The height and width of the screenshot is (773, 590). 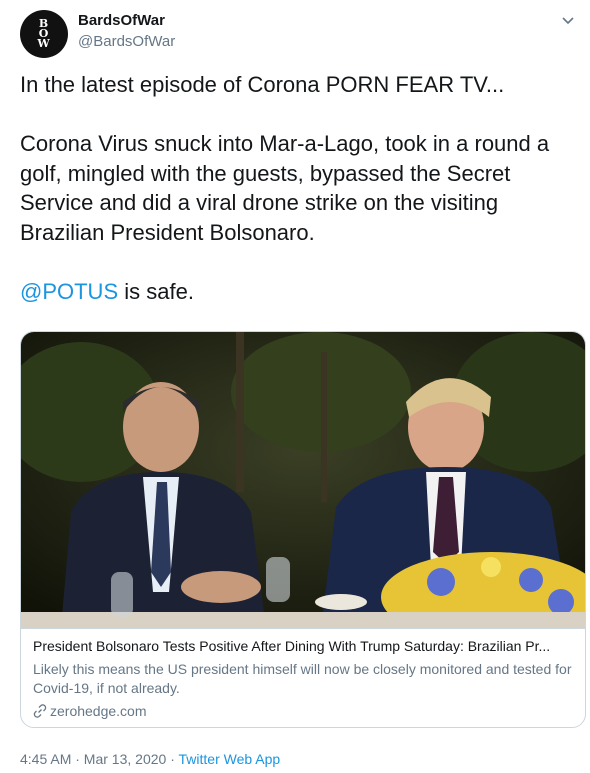 I want to click on author-name: BardsOfWar, so click(x=121, y=20).